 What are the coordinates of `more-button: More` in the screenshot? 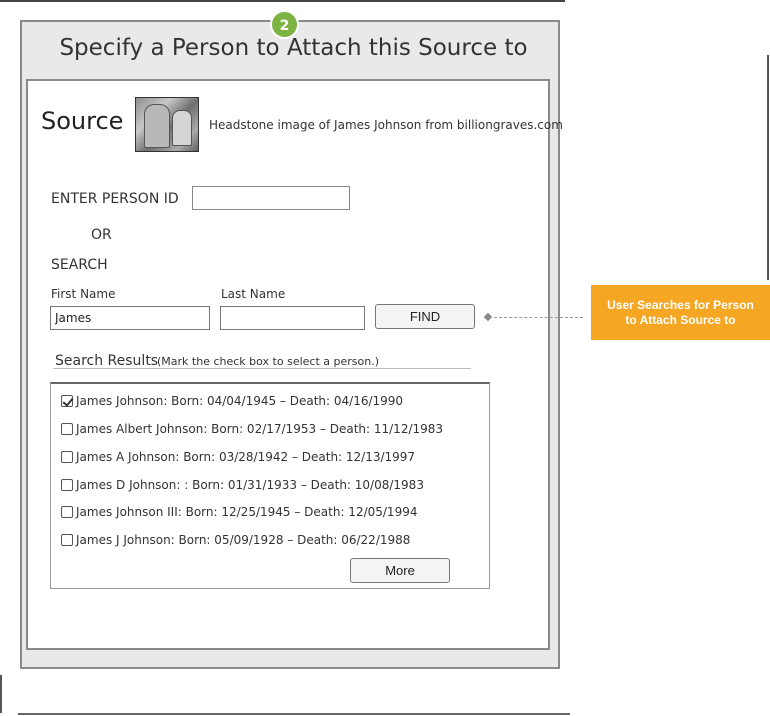 It's located at (400, 570).